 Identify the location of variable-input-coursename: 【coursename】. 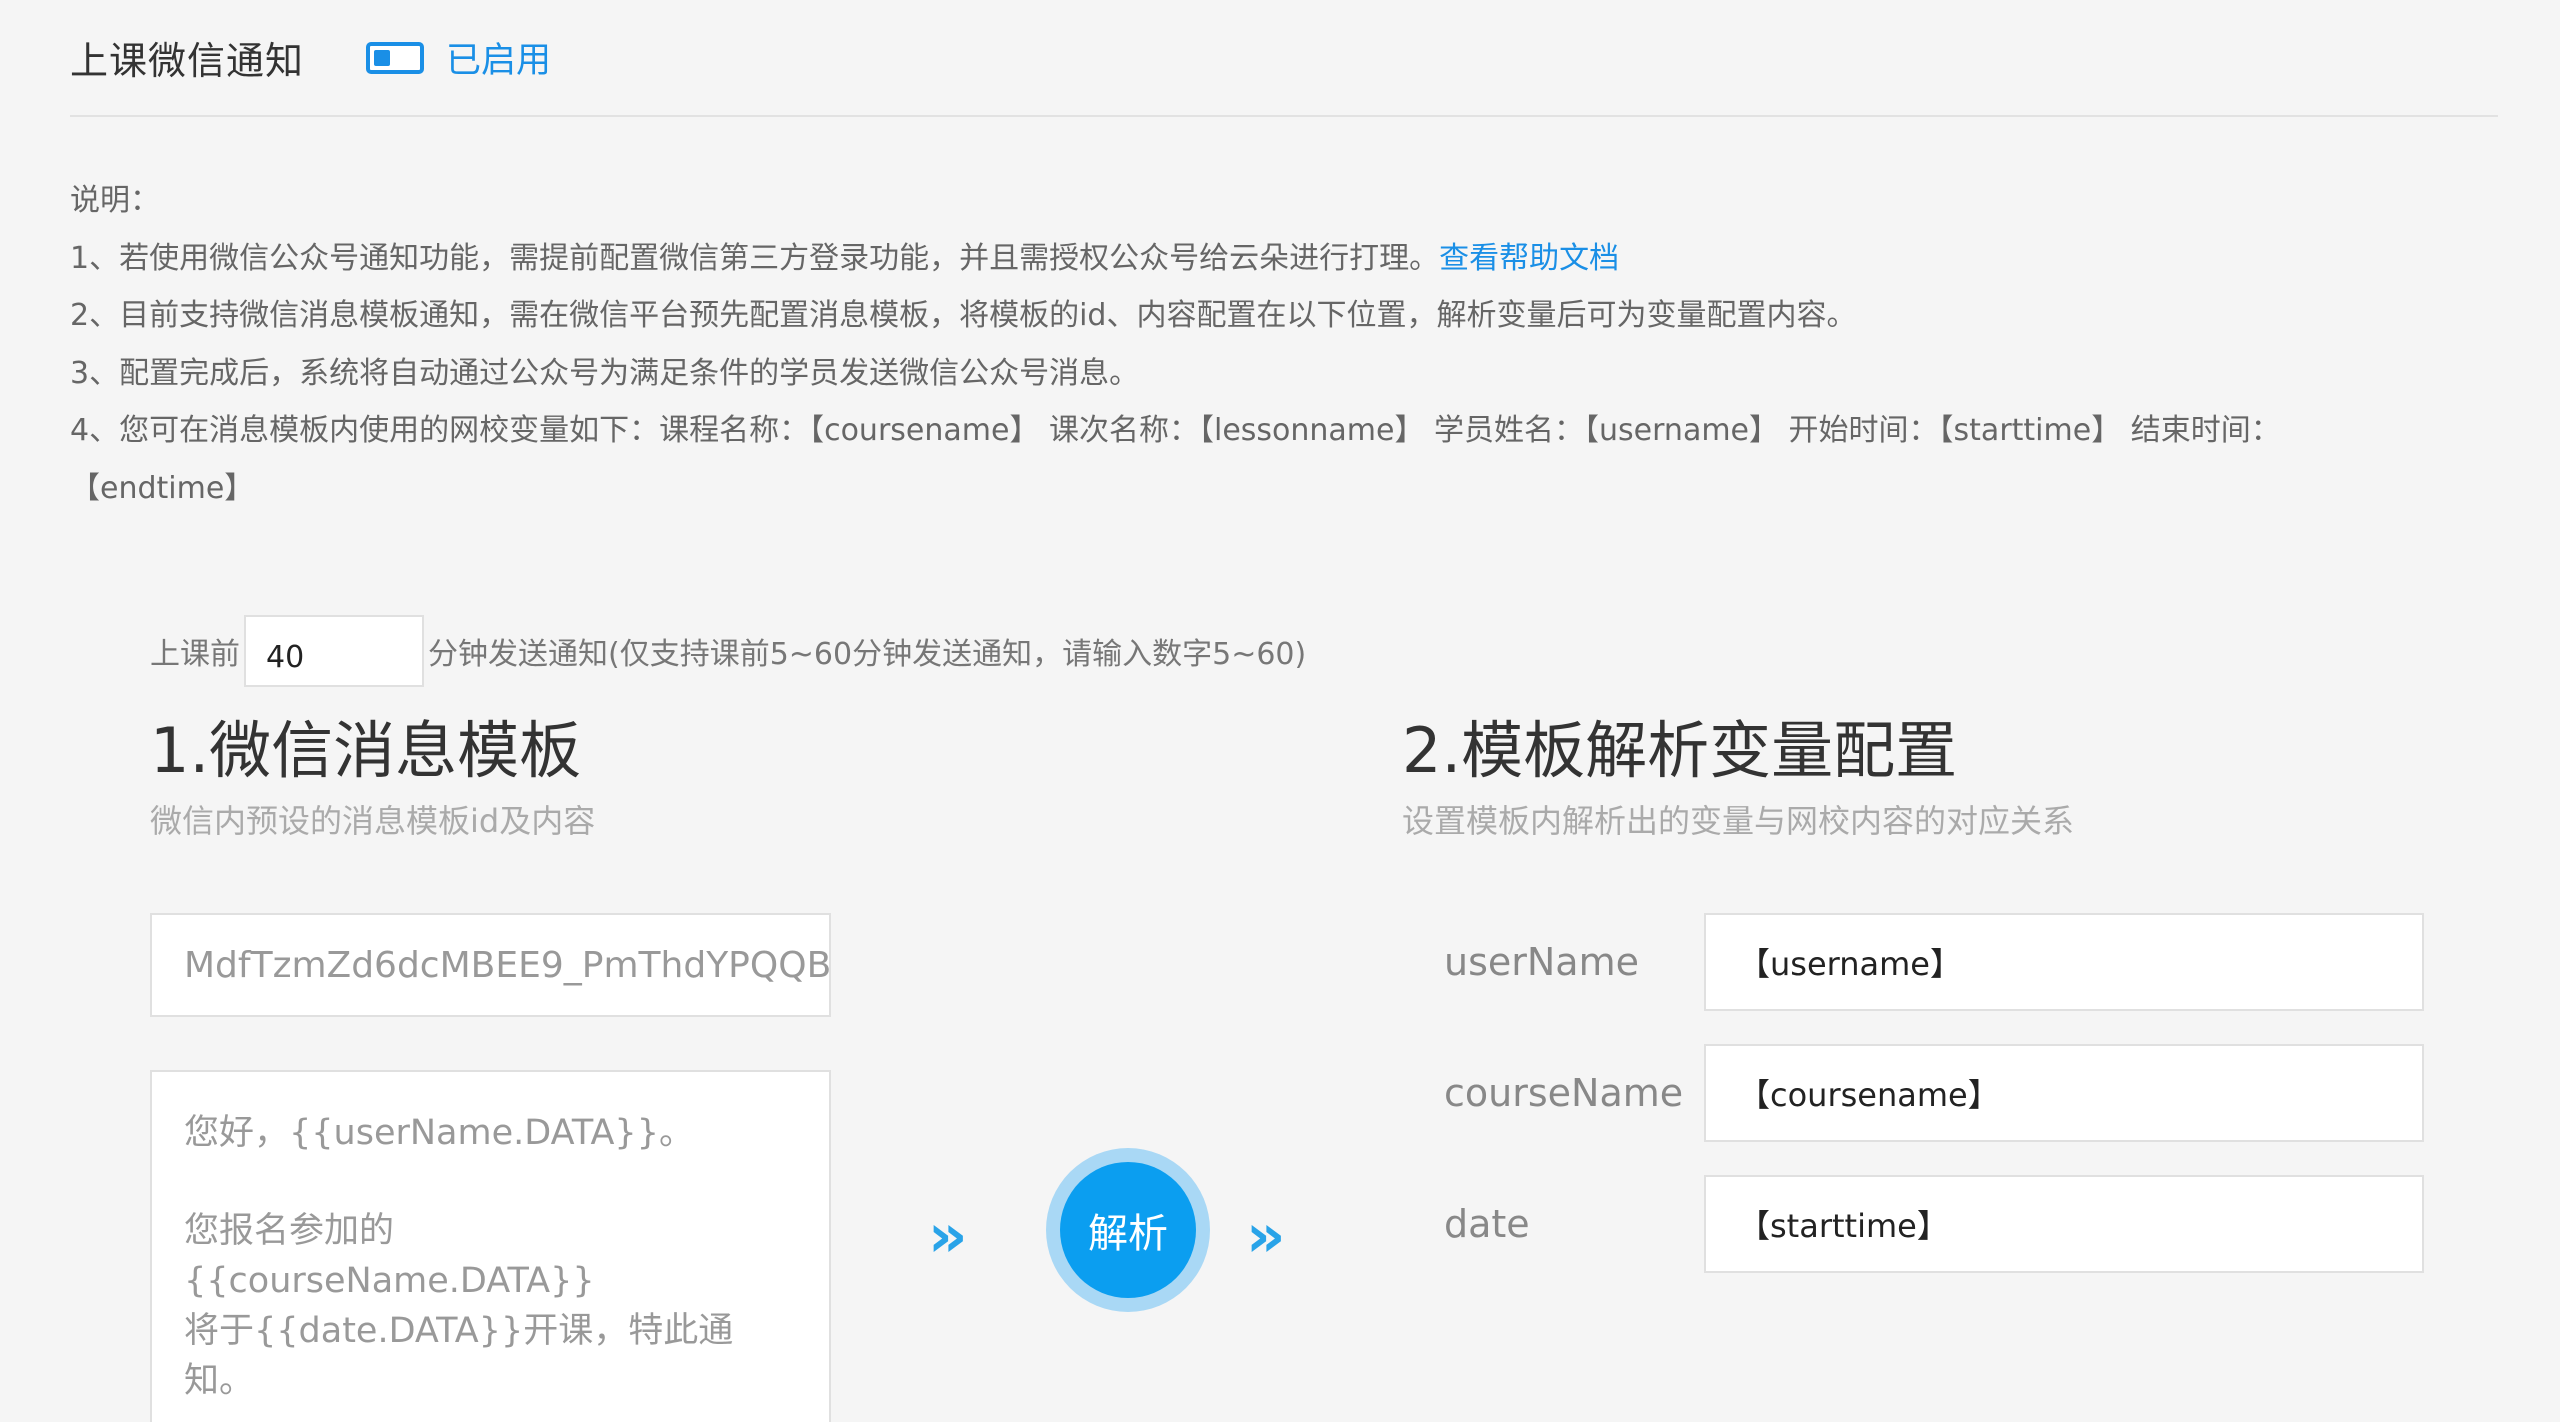
(2064, 1093).